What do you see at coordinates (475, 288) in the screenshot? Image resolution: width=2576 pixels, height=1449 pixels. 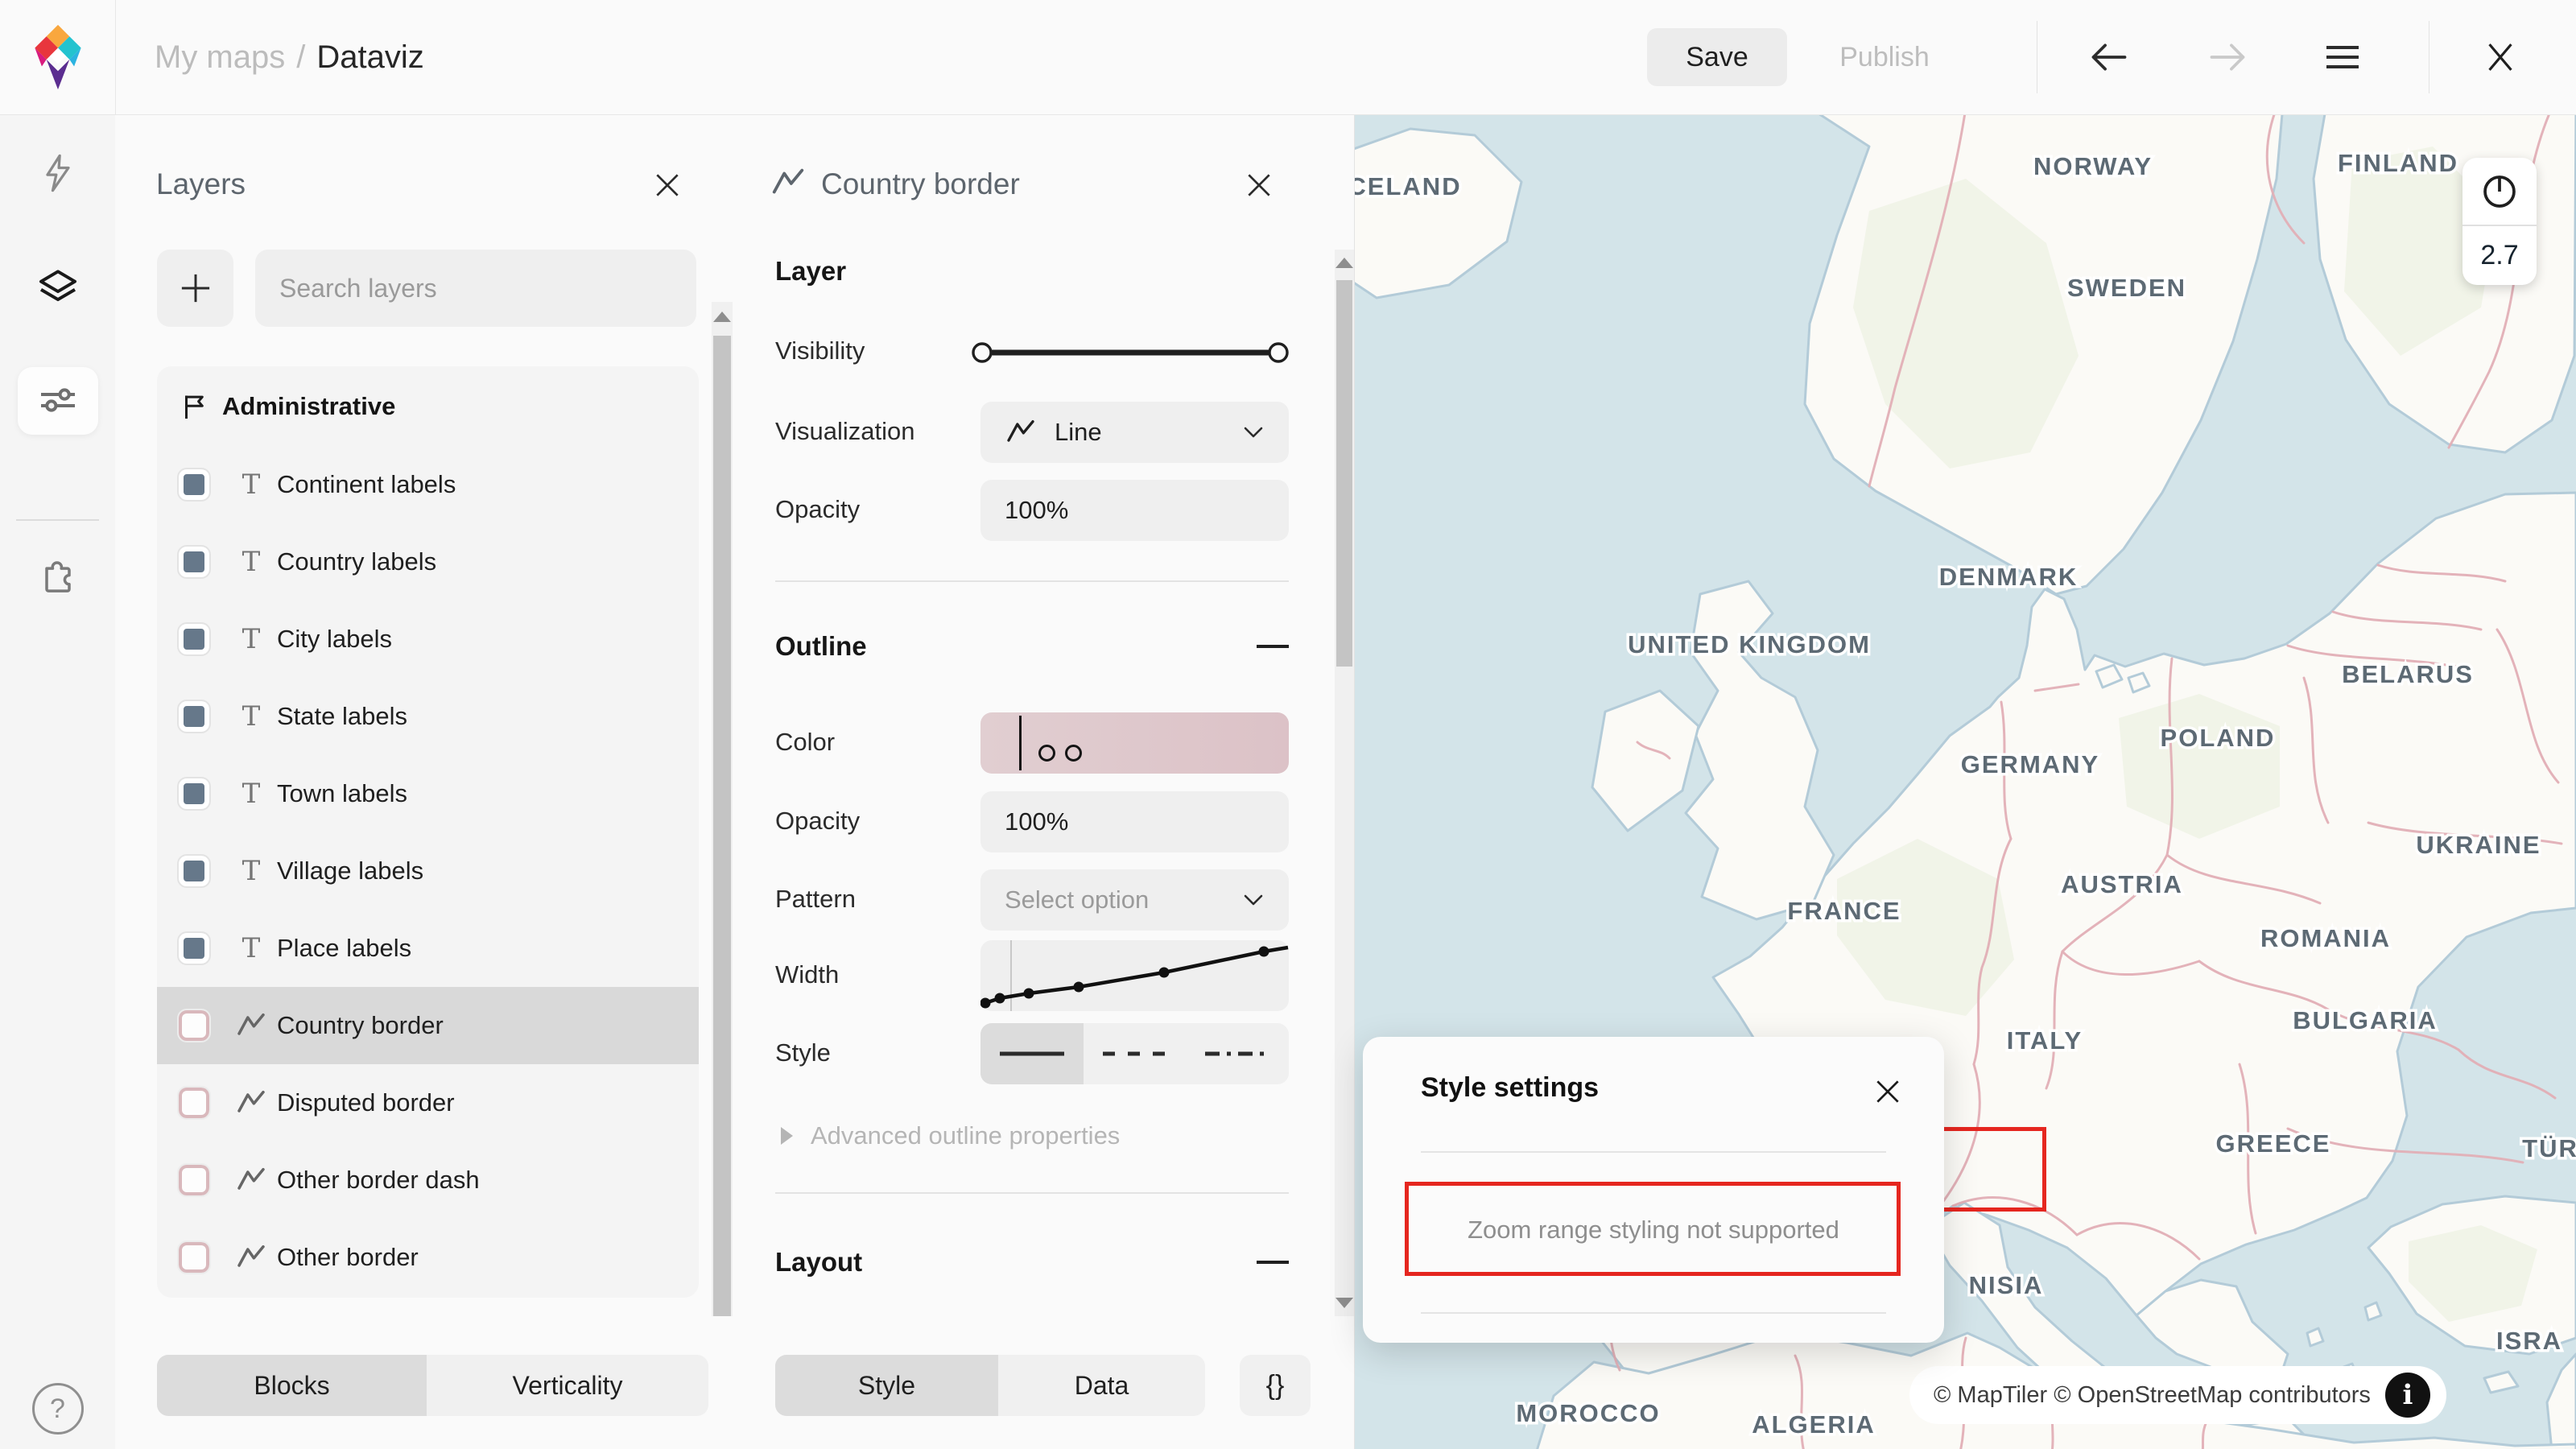 I see `search-layers-input` at bounding box center [475, 288].